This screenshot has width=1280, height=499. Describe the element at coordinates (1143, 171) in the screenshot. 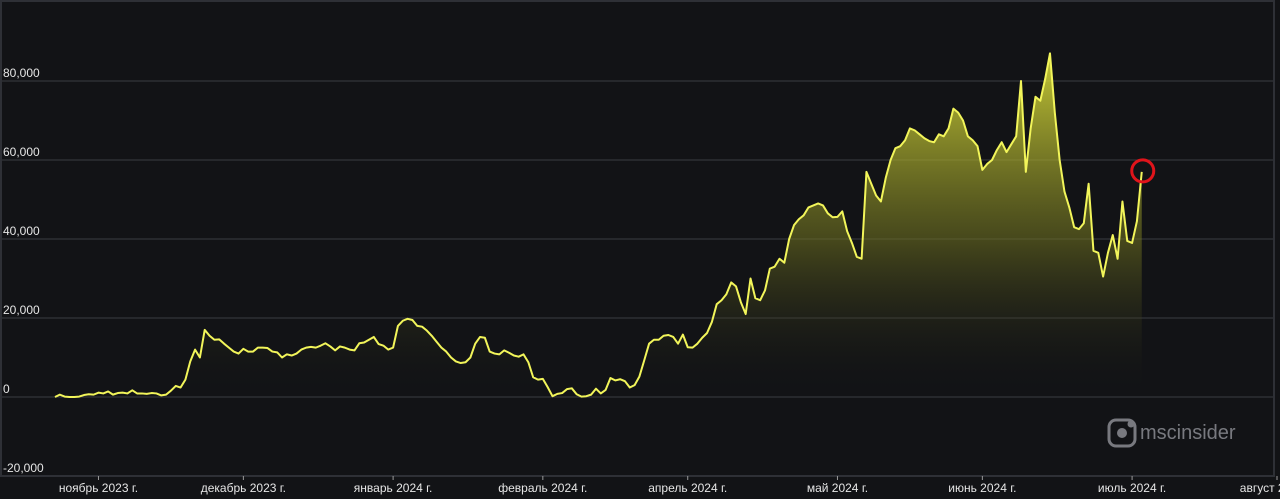

I see `last-point-highlight` at that location.